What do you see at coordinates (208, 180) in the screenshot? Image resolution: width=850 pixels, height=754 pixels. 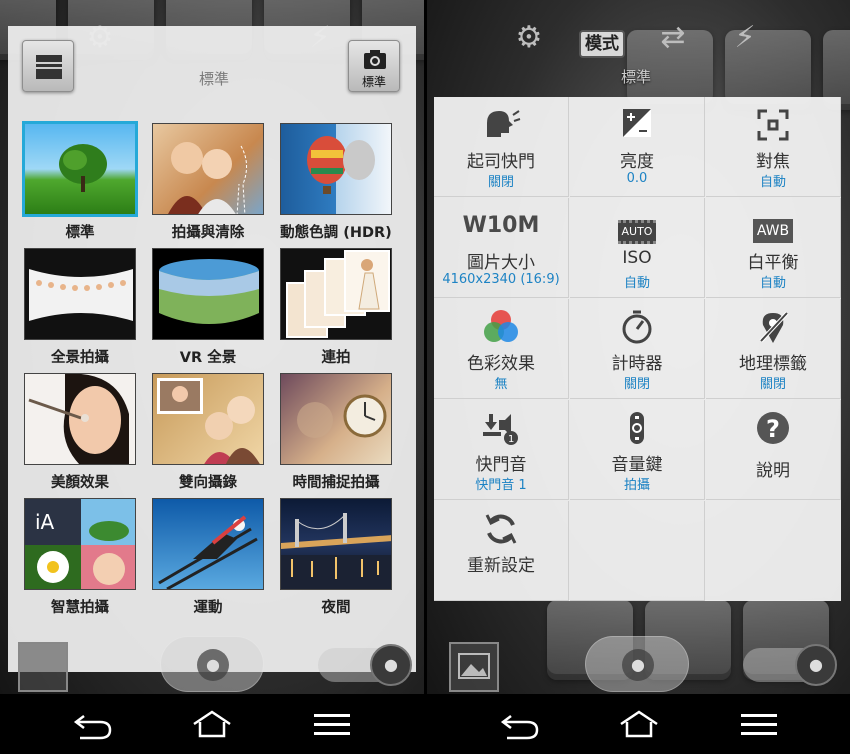 I see `mode-shot-and-clear: 拍攝與清除` at bounding box center [208, 180].